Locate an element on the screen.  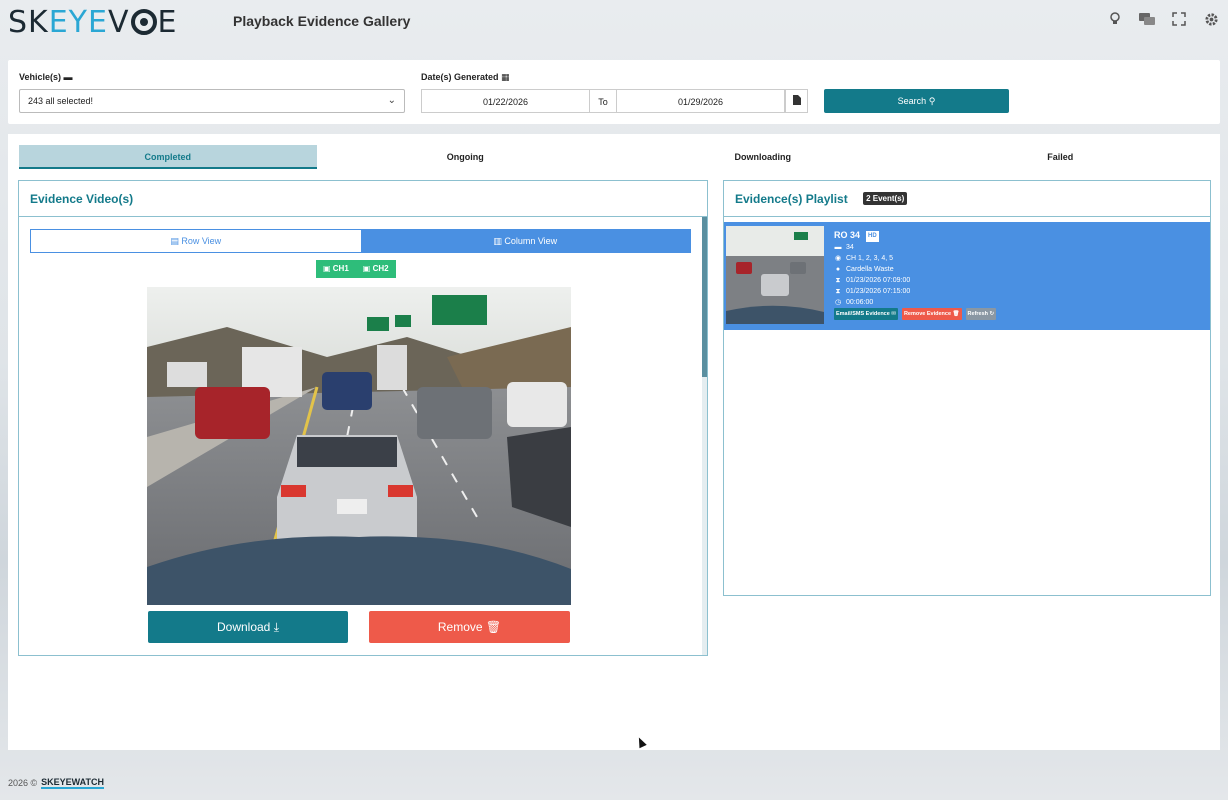
evidence-video-title: Evidence Video(s) is located at coordinates (363, 199).